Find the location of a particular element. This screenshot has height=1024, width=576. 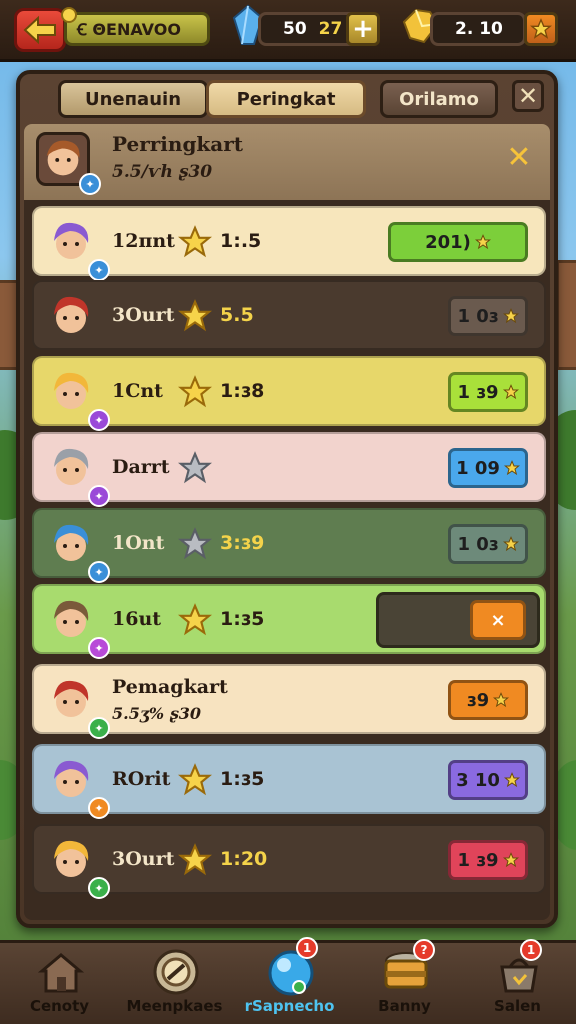

table-row: ✦ 1Ont 3:ɜ9 1 0ɜ is located at coordinates (289, 545).